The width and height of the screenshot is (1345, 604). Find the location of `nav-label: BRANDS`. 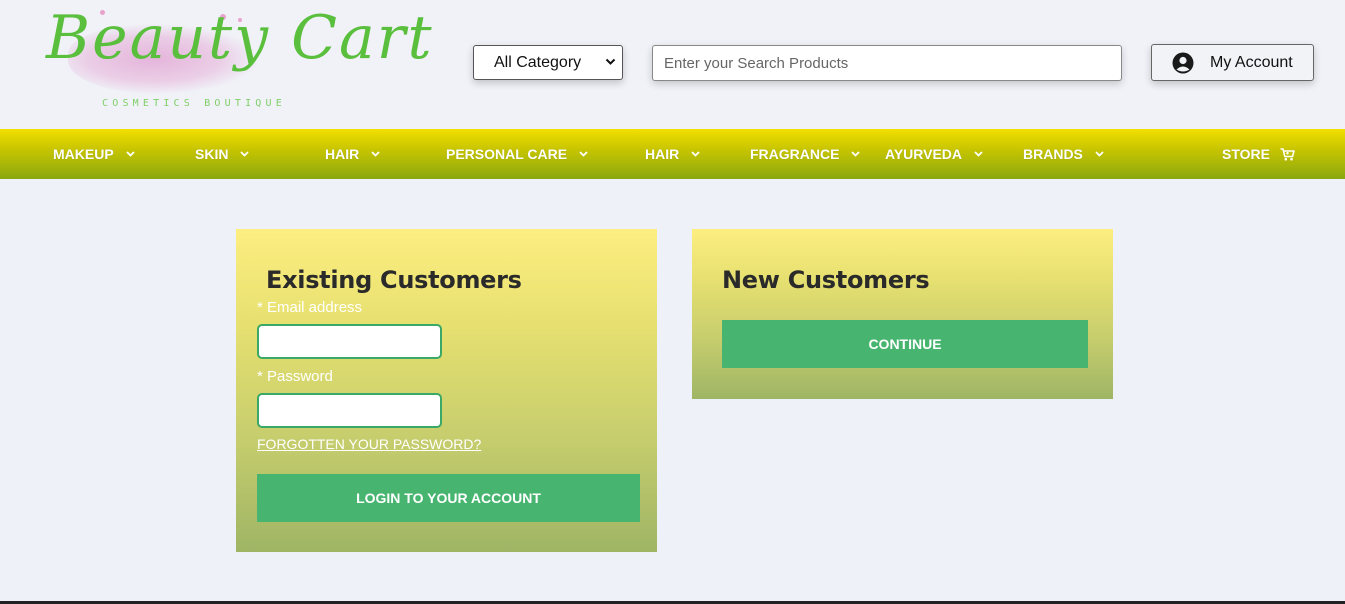

nav-label: BRANDS is located at coordinates (1053, 154).